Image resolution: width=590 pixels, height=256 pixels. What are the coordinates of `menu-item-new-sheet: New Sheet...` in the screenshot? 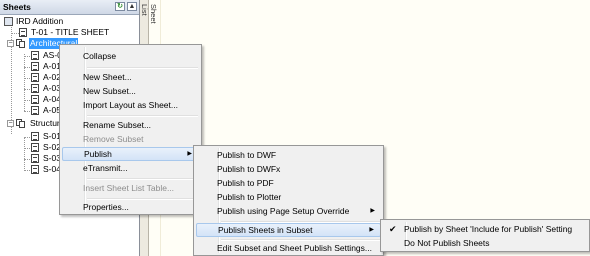 It's located at (130, 77).